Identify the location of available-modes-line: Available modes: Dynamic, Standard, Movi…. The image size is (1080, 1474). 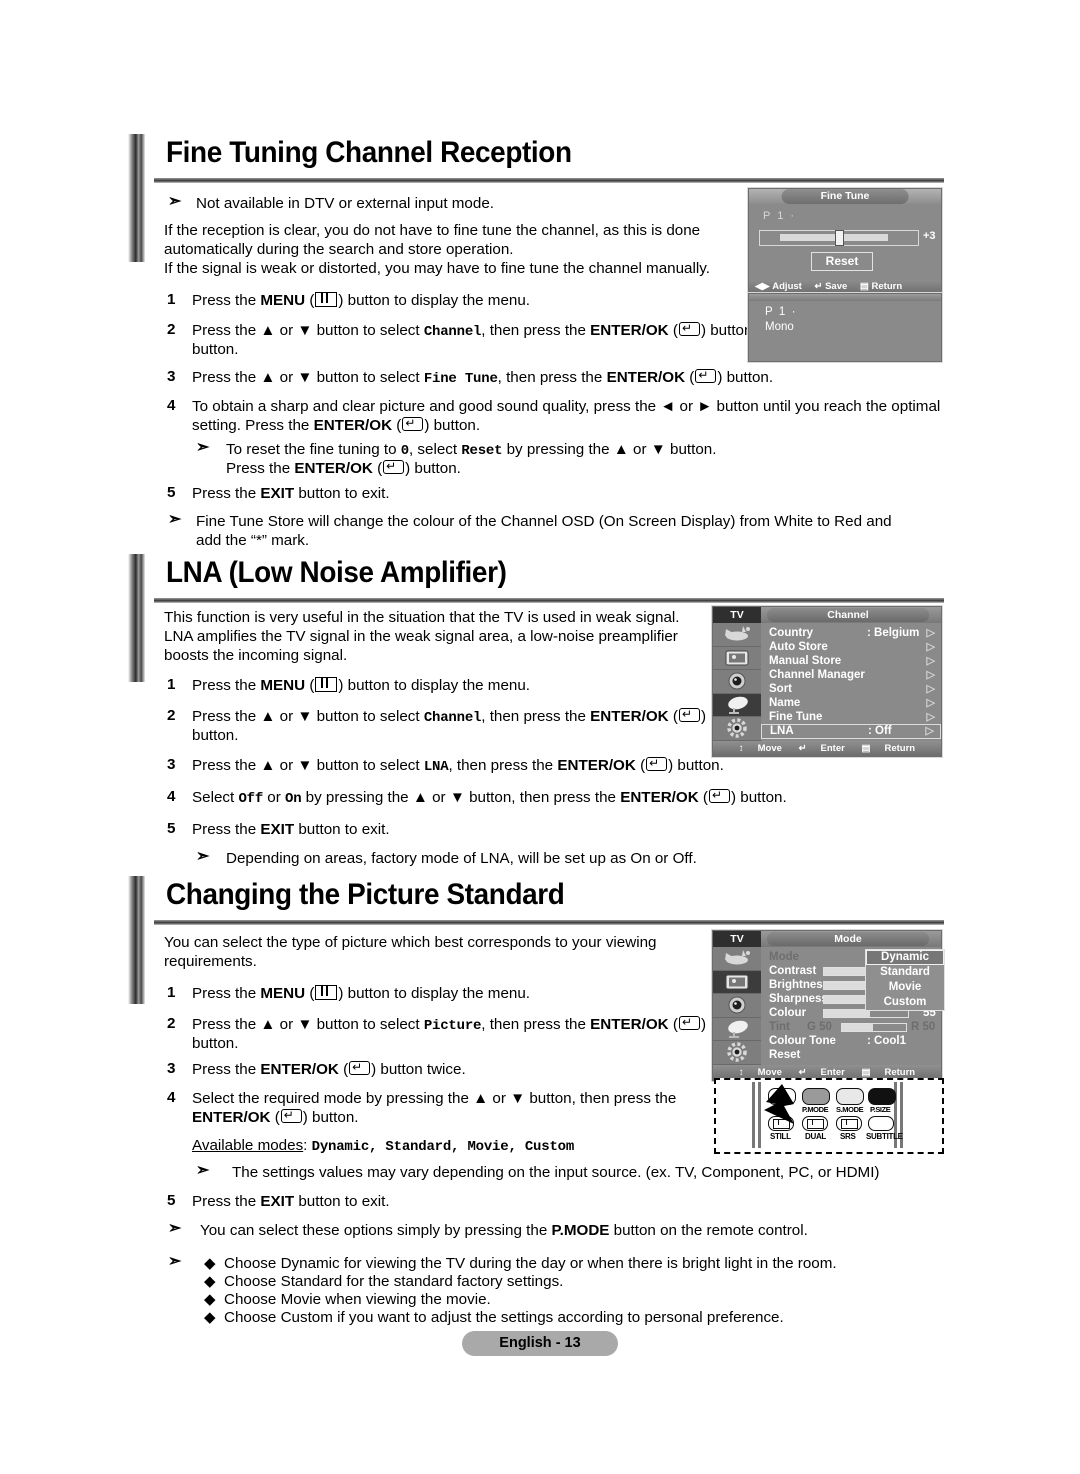
(383, 1146).